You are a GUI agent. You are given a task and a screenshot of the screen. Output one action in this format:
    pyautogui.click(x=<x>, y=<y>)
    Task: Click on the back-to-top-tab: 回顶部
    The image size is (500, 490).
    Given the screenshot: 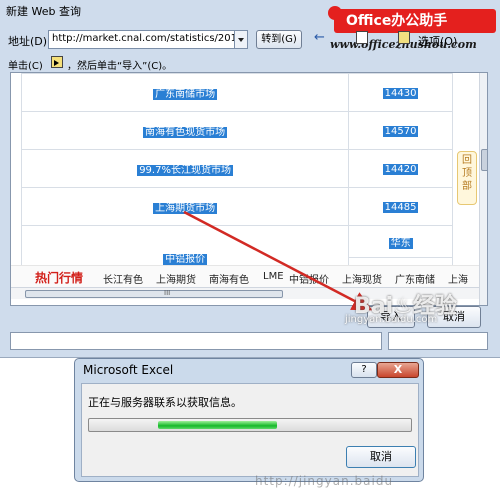 What is the action you would take?
    pyautogui.click(x=467, y=178)
    